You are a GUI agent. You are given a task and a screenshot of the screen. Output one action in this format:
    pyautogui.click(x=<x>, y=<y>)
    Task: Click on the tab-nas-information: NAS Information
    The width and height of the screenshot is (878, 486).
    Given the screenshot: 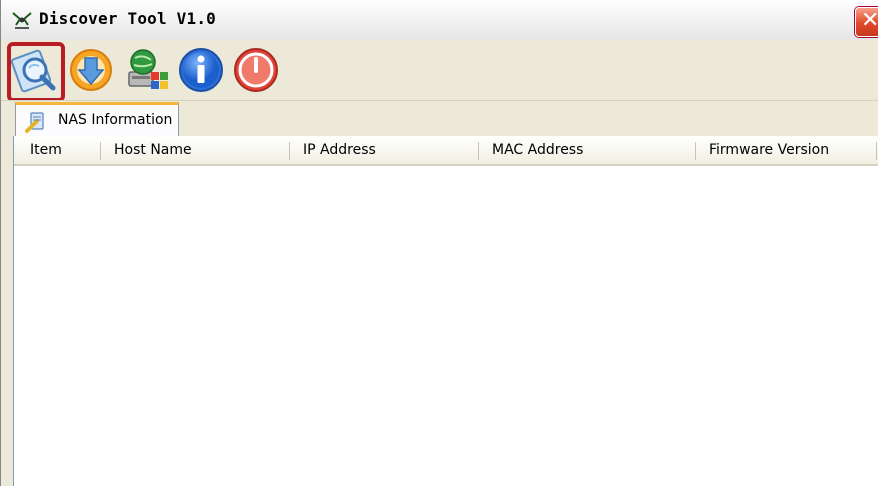 What is the action you would take?
    pyautogui.click(x=97, y=119)
    